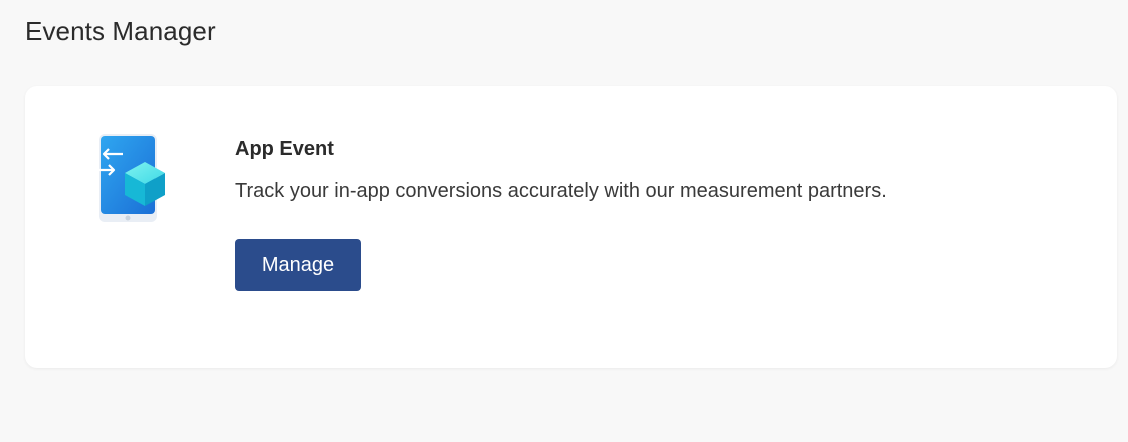 Image resolution: width=1128 pixels, height=442 pixels. I want to click on page-title: Events Manager, so click(120, 31).